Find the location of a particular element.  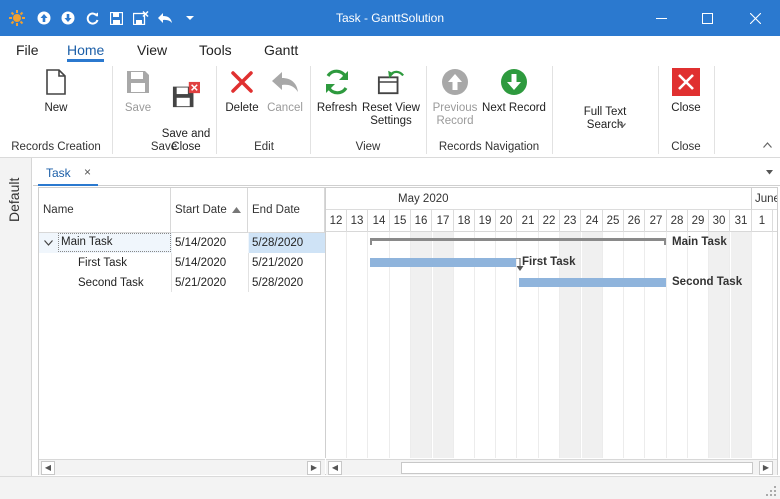

reset-view-settings-button: Reset View Settings is located at coordinates (391, 98).